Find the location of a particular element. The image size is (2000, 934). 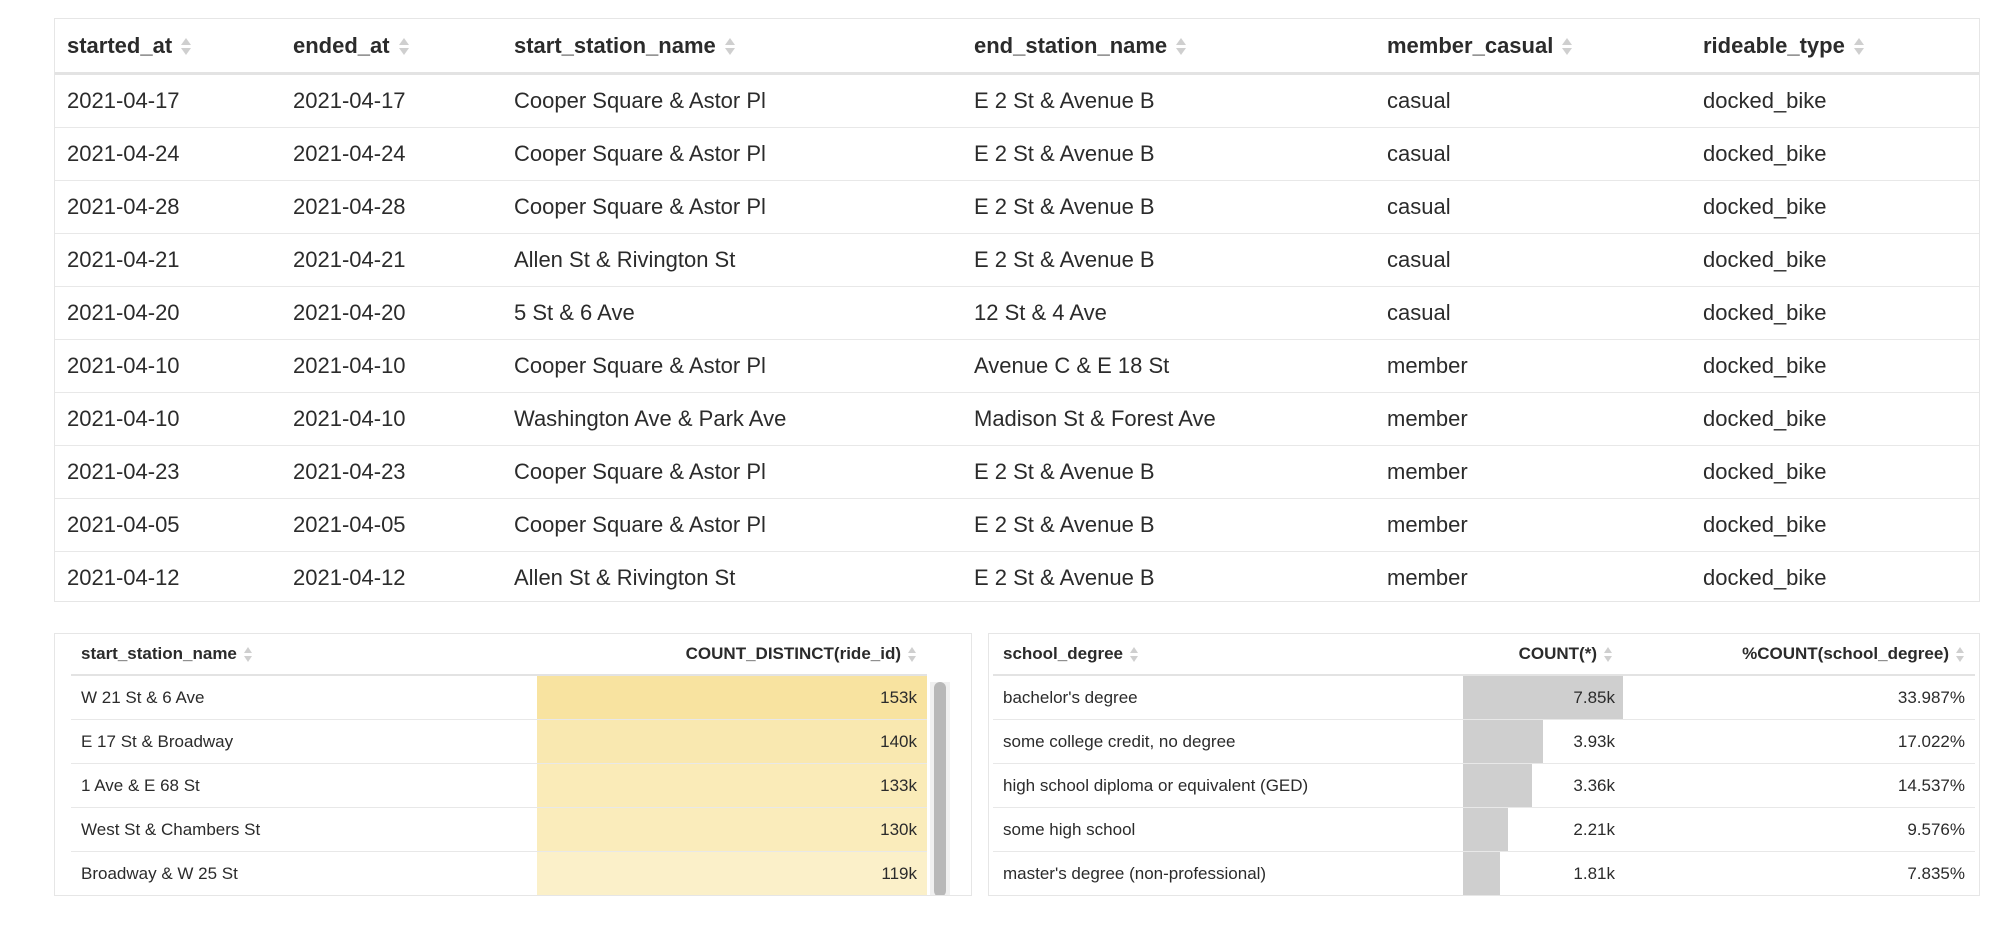

table-cell-end-station-name: Avenue C & E 18 St is located at coordinates (1168, 366).